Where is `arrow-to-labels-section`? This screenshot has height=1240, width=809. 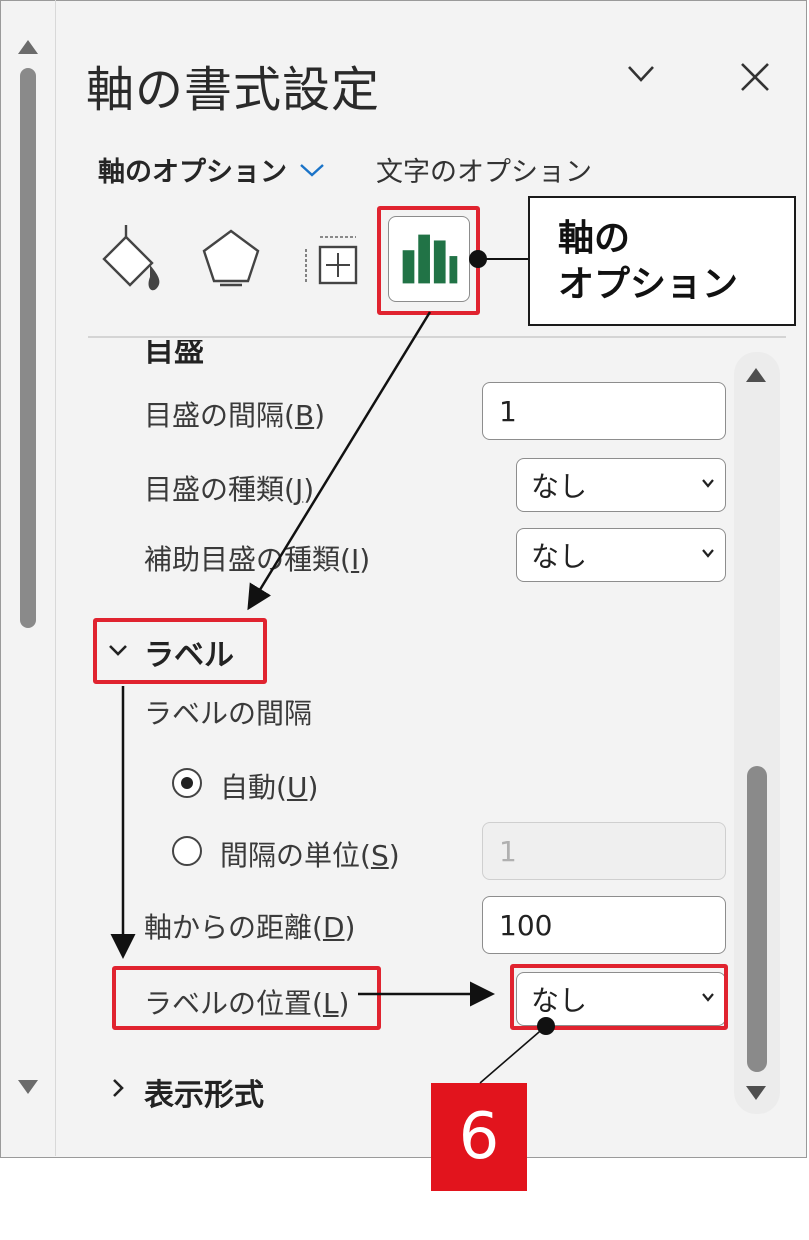
arrow-to-labels-section is located at coordinates (339, 461).